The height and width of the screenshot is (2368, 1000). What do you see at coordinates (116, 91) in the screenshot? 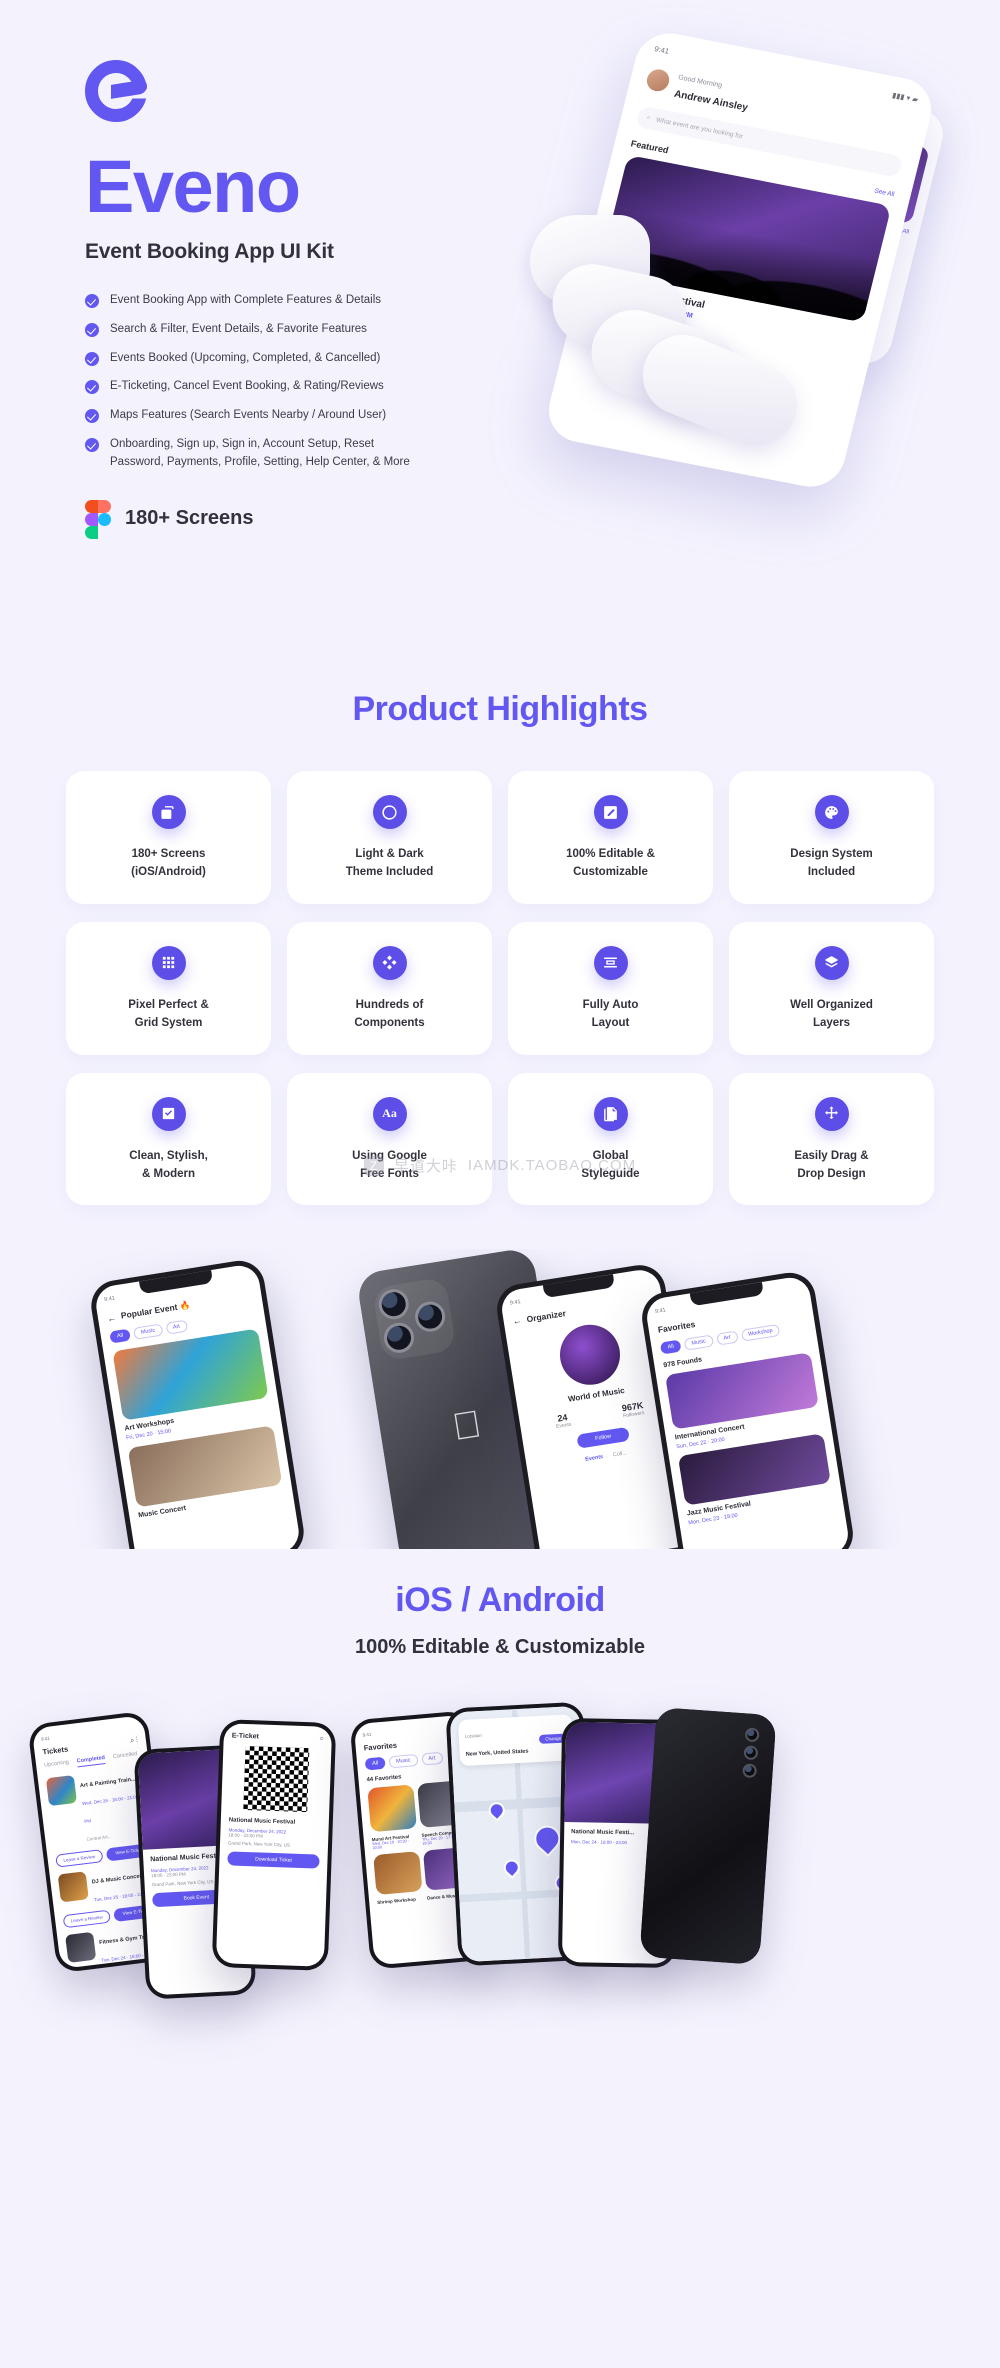
I see `eveno-e-logo-icon` at bounding box center [116, 91].